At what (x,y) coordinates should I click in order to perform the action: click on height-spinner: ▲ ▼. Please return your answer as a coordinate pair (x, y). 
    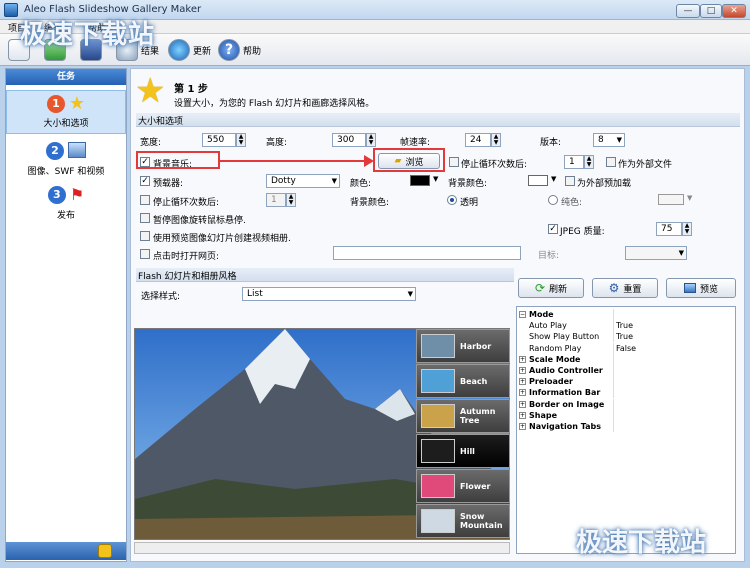
    Looking at the image, I should click on (371, 140).